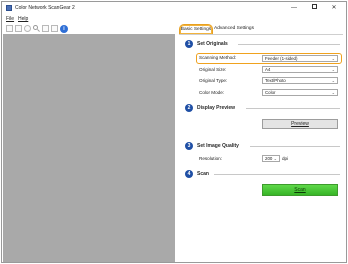 The height and width of the screenshot is (264, 348). I want to click on section-title-set-image-quality: Set Image Quality, so click(218, 146).